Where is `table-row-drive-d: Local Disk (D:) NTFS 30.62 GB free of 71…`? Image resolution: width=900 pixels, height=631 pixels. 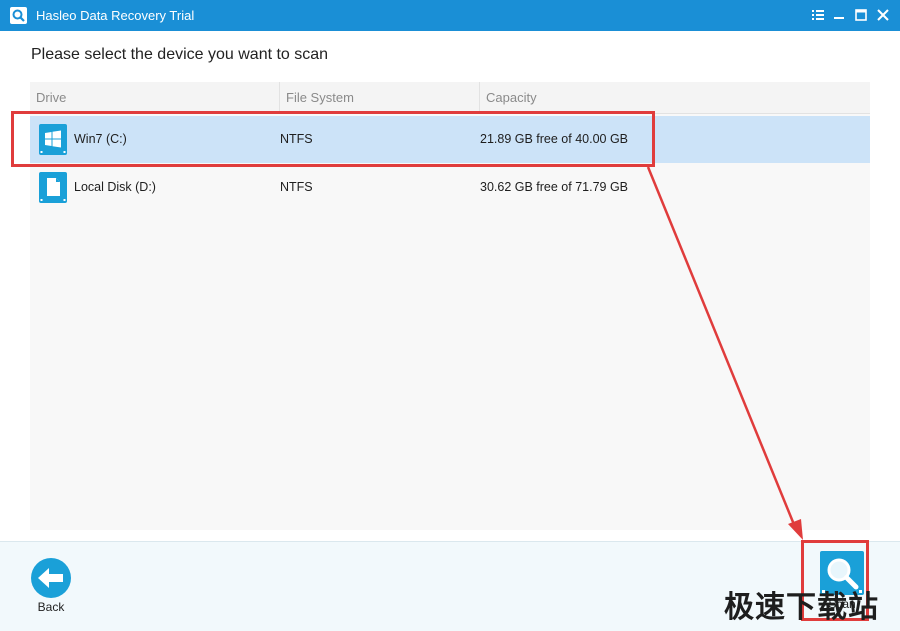 table-row-drive-d: Local Disk (D:) NTFS 30.62 GB free of 71… is located at coordinates (450, 187).